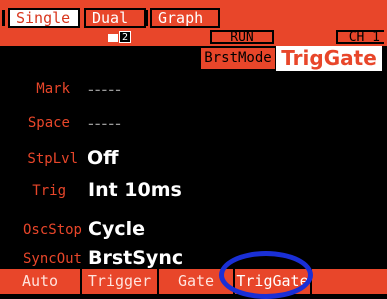  I want to click on page-block-icon, so click(113, 38).